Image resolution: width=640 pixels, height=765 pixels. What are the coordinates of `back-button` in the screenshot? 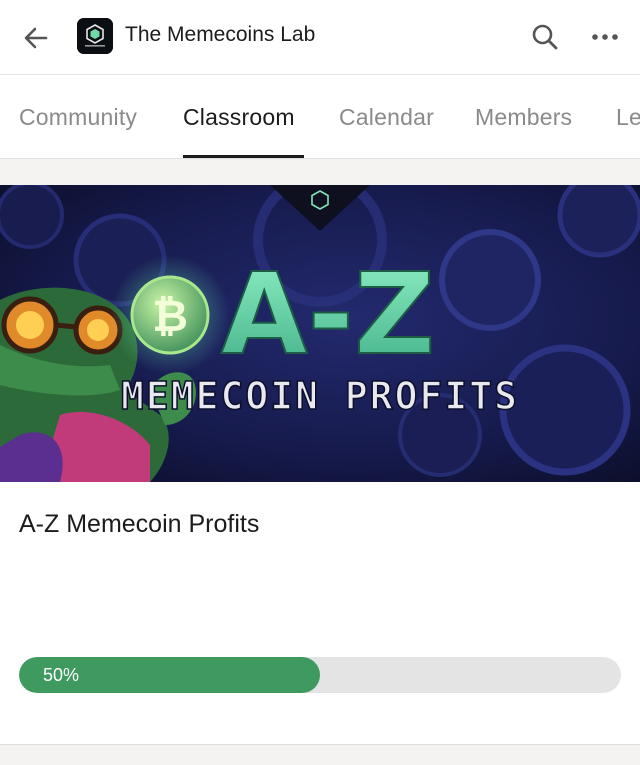 It's located at (36, 38).